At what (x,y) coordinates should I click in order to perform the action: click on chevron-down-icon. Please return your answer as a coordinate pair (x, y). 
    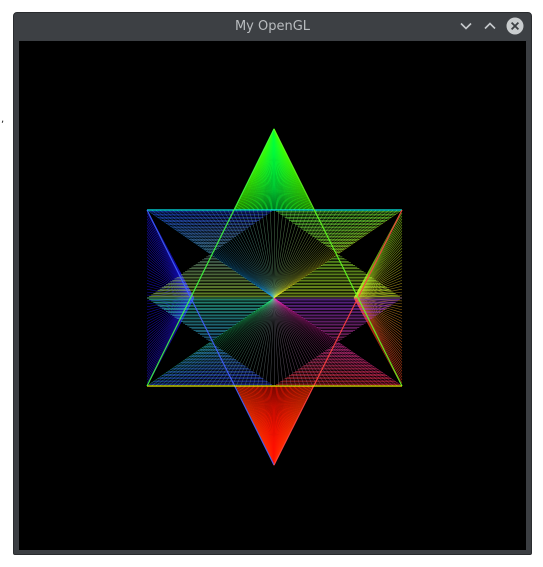
    Looking at the image, I should click on (466, 26).